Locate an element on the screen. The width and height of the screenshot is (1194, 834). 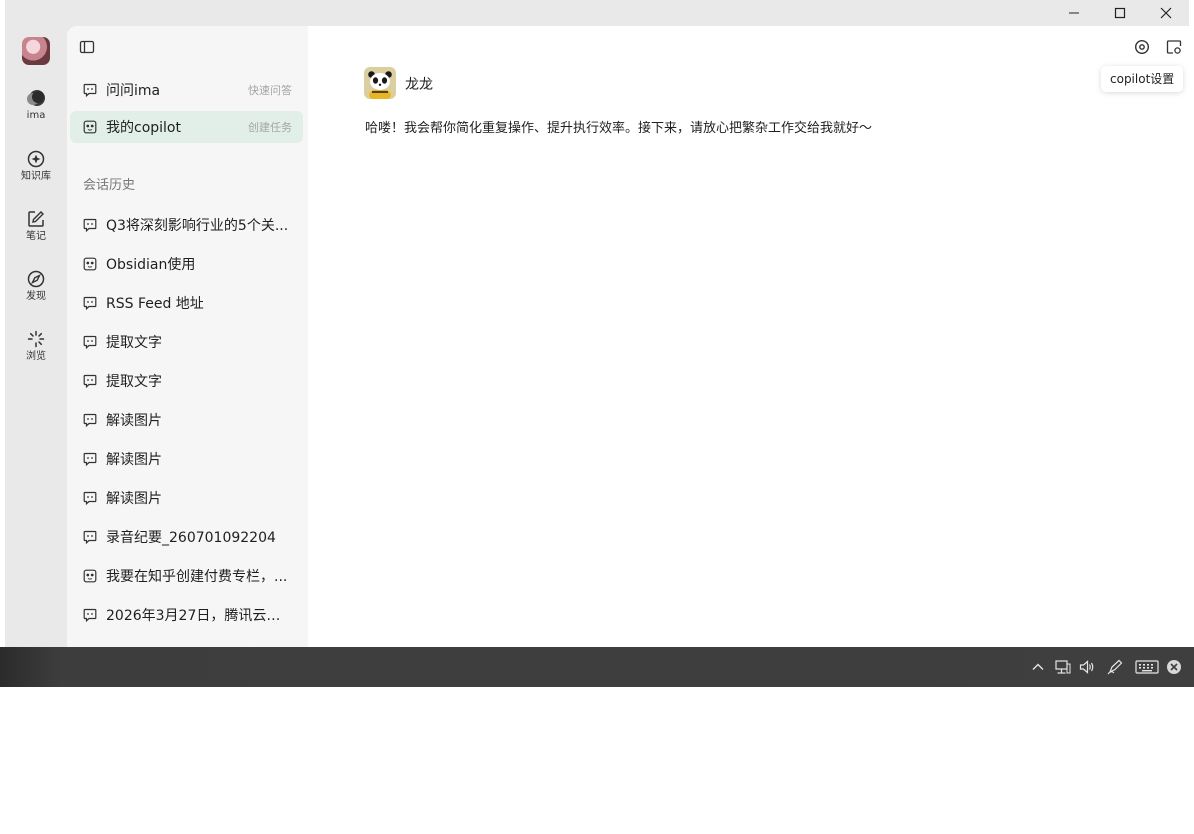
new-window-button is located at coordinates (1174, 47).